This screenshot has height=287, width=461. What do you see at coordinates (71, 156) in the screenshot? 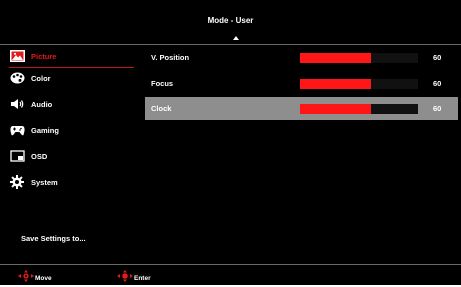
I see `sidebar-item-osd: OSD` at bounding box center [71, 156].